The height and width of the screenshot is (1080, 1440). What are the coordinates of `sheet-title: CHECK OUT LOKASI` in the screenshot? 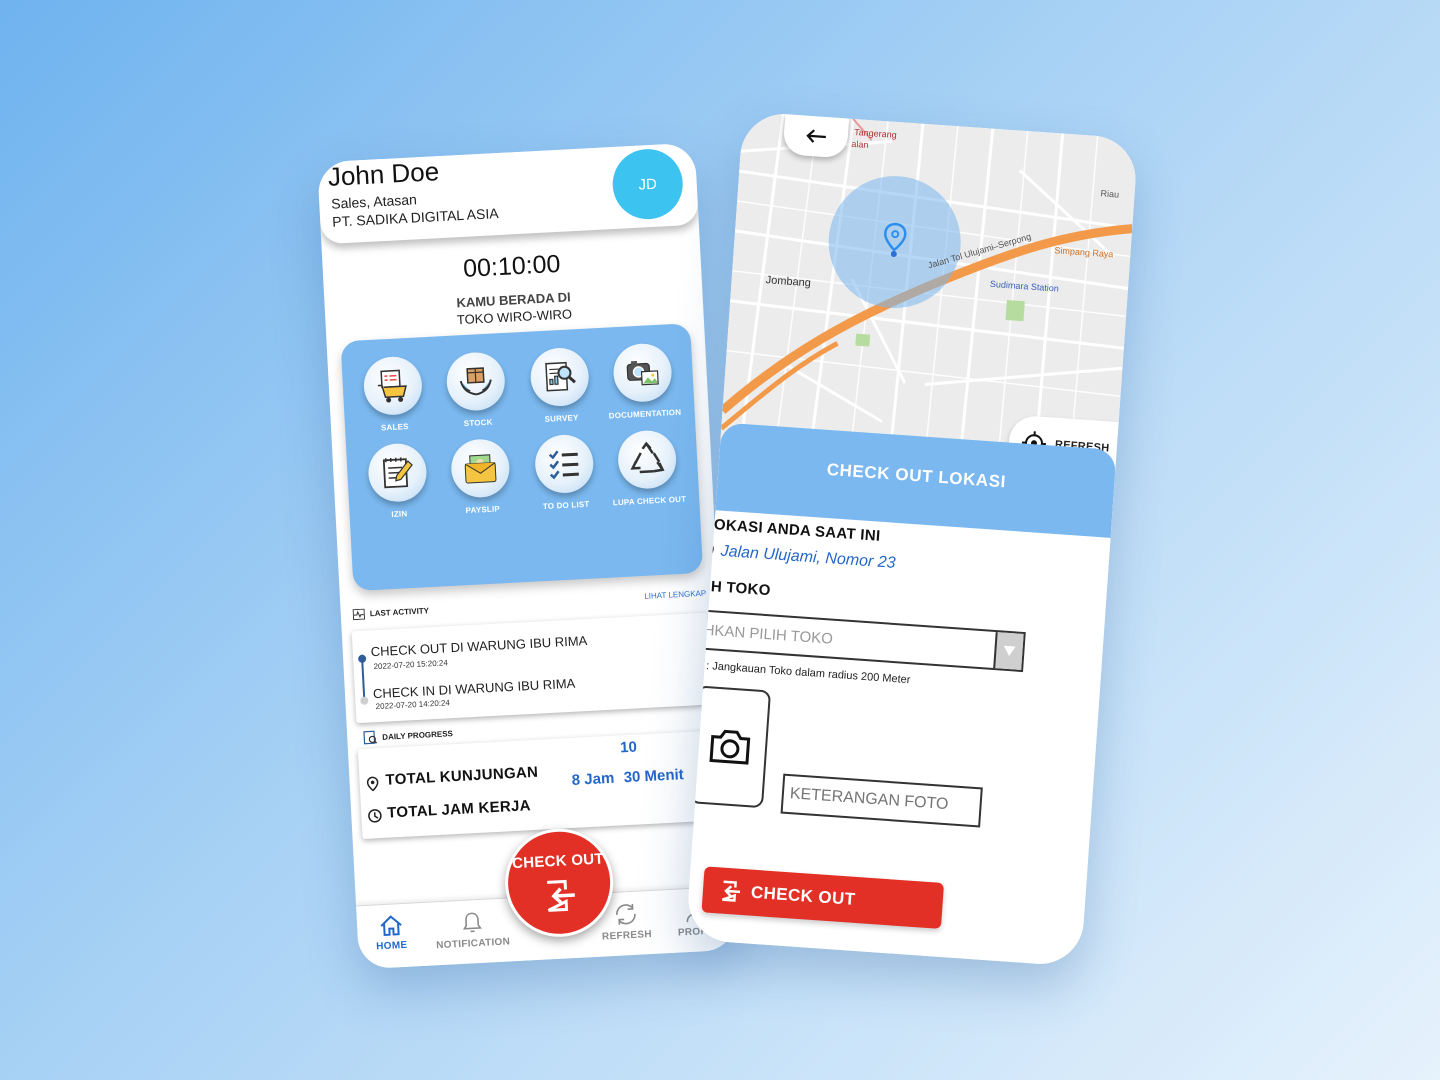 It's located at (916, 475).